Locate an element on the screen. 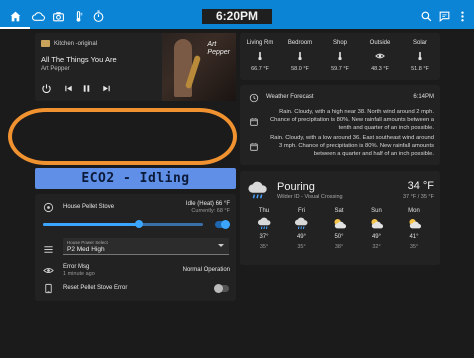 Image resolution: width=474 pixels, height=358 pixels. heat-toggle is located at coordinates (222, 224).